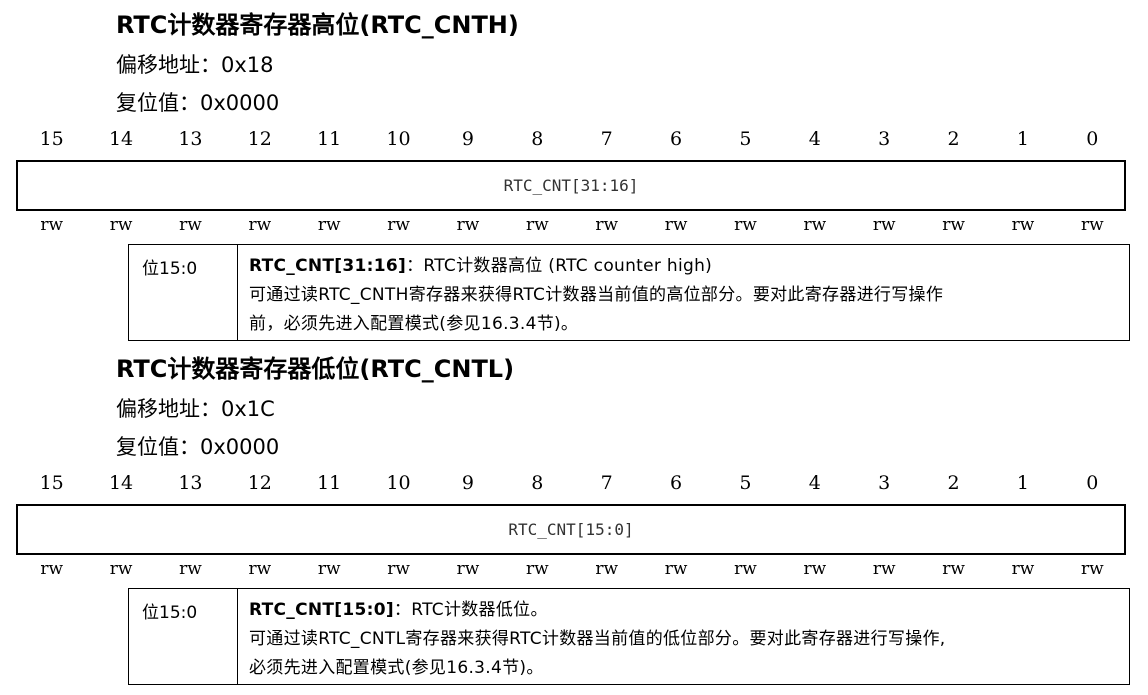 Image resolution: width=1148 pixels, height=695 pixels. What do you see at coordinates (559, 266) in the screenshot?
I see `field-summary: ：RTC计数器高位 (RTC counter high)` at bounding box center [559, 266].